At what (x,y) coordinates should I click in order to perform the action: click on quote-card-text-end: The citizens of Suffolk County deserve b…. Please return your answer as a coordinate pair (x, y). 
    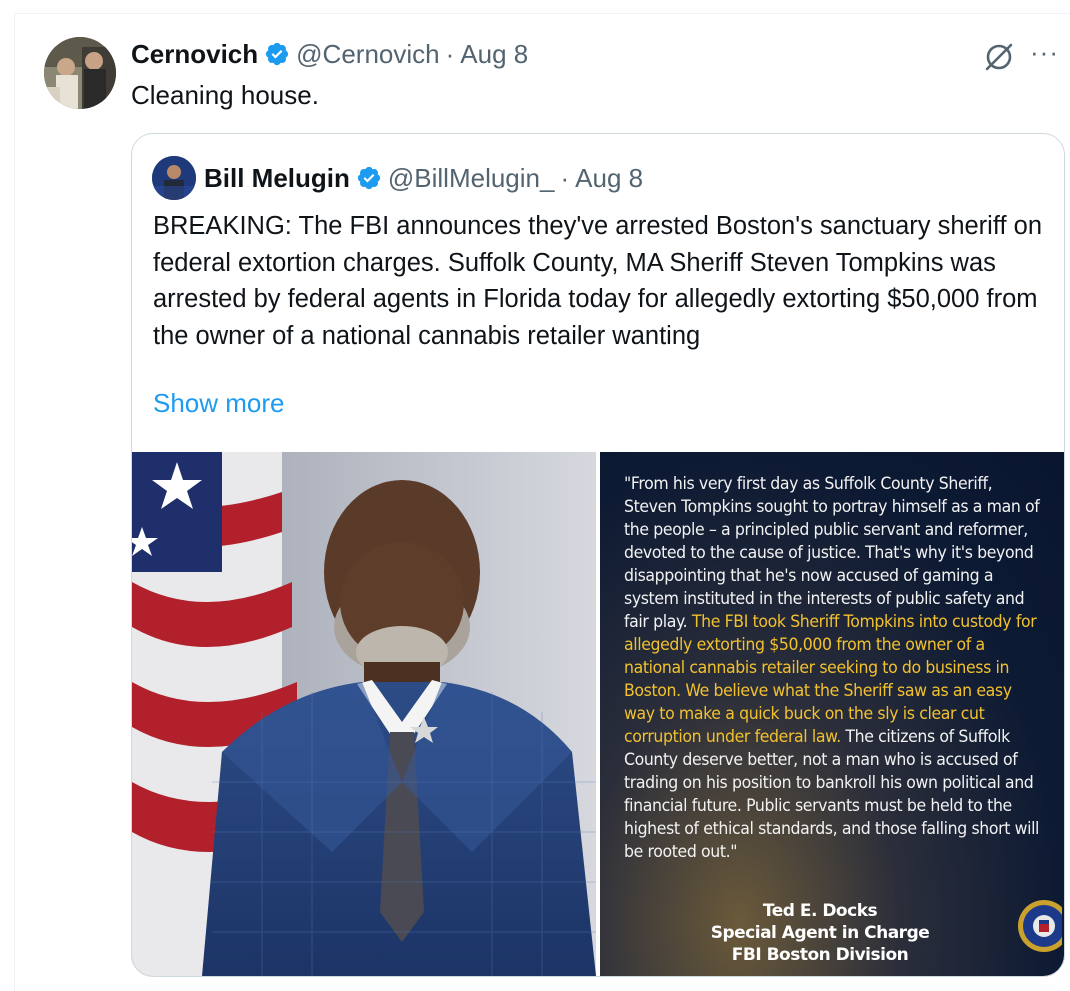
    Looking at the image, I should click on (832, 794).